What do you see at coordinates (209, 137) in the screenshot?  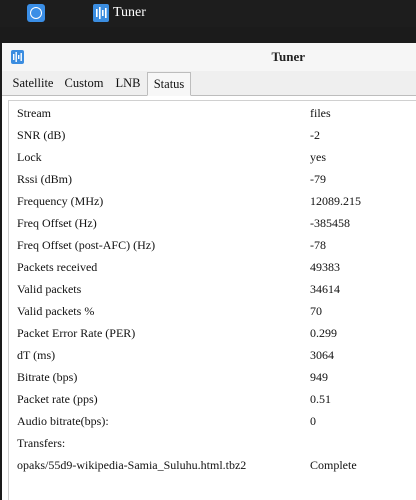 I see `status-row-snr: SNR (dB) -2` at bounding box center [209, 137].